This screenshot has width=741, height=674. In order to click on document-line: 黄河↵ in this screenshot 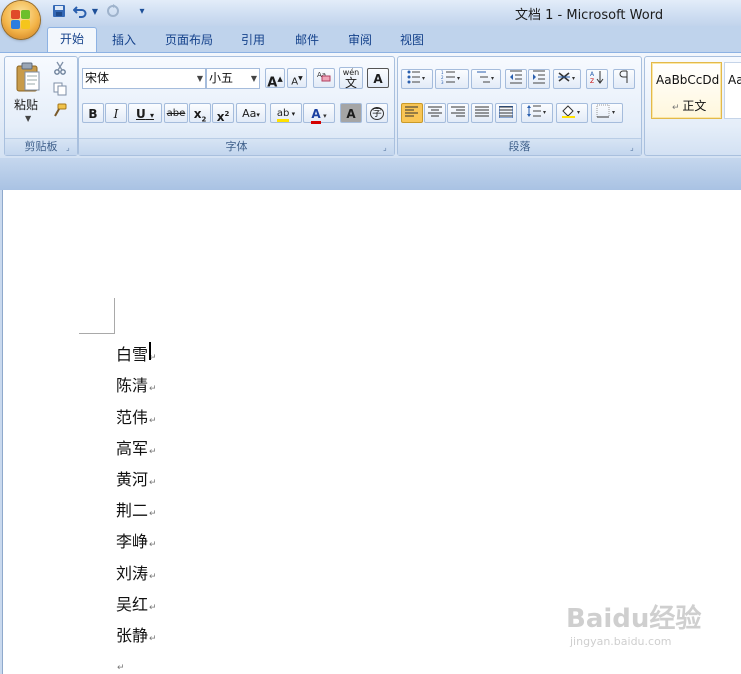, I will do `click(136, 478)`.